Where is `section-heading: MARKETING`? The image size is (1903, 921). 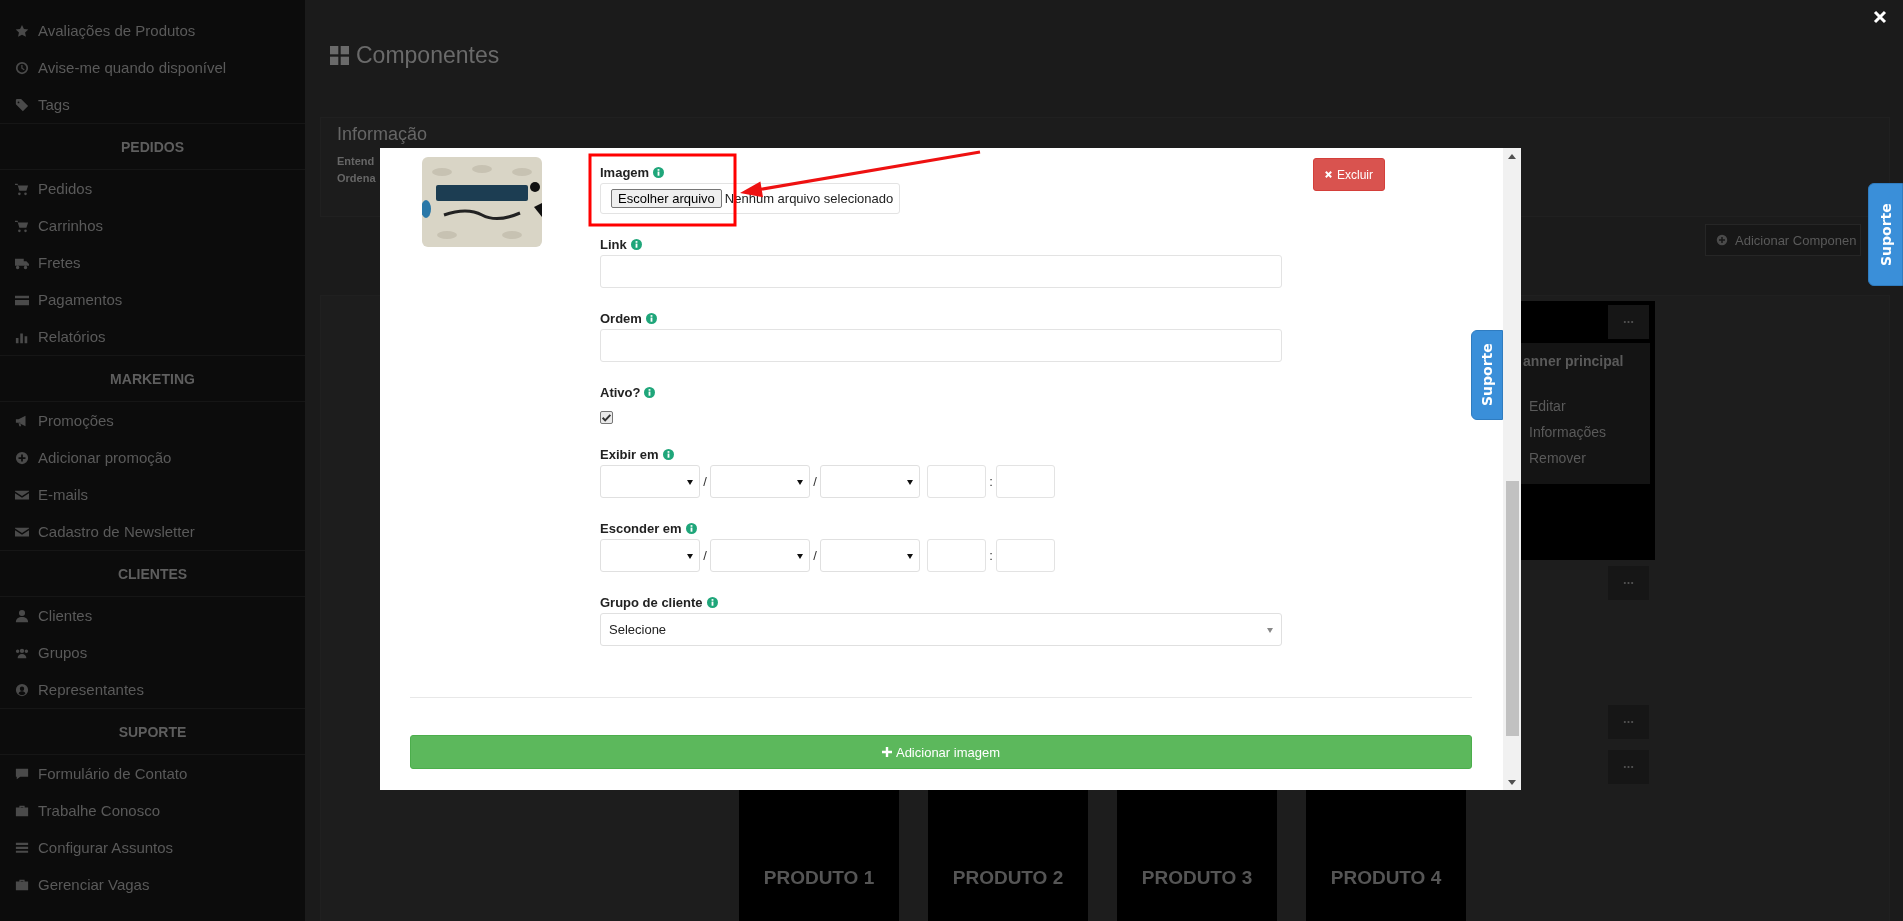 section-heading: MARKETING is located at coordinates (152, 378).